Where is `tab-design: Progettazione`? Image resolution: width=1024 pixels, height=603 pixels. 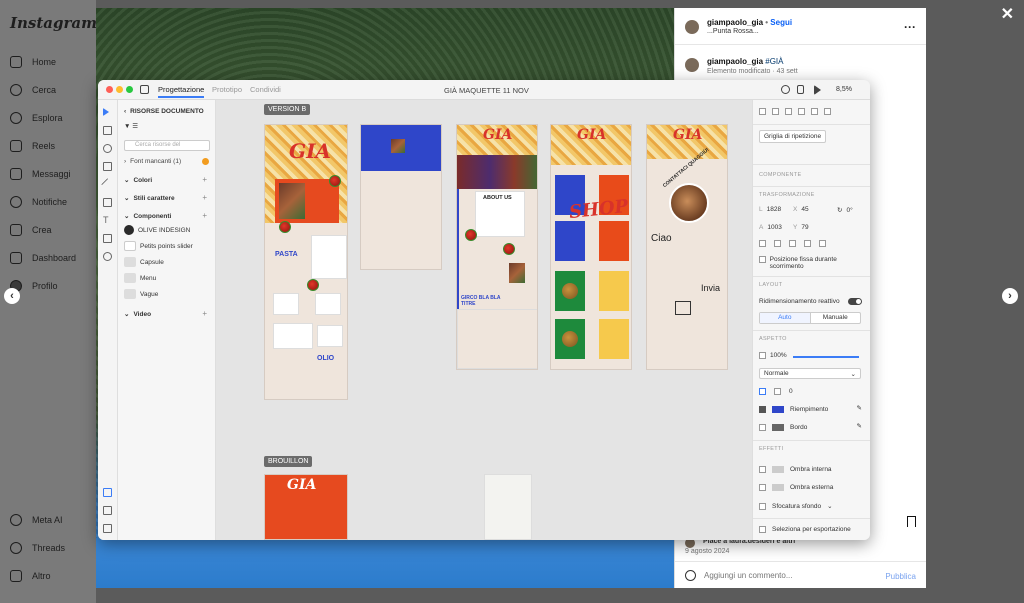
tab-design: Progettazione is located at coordinates (181, 91).